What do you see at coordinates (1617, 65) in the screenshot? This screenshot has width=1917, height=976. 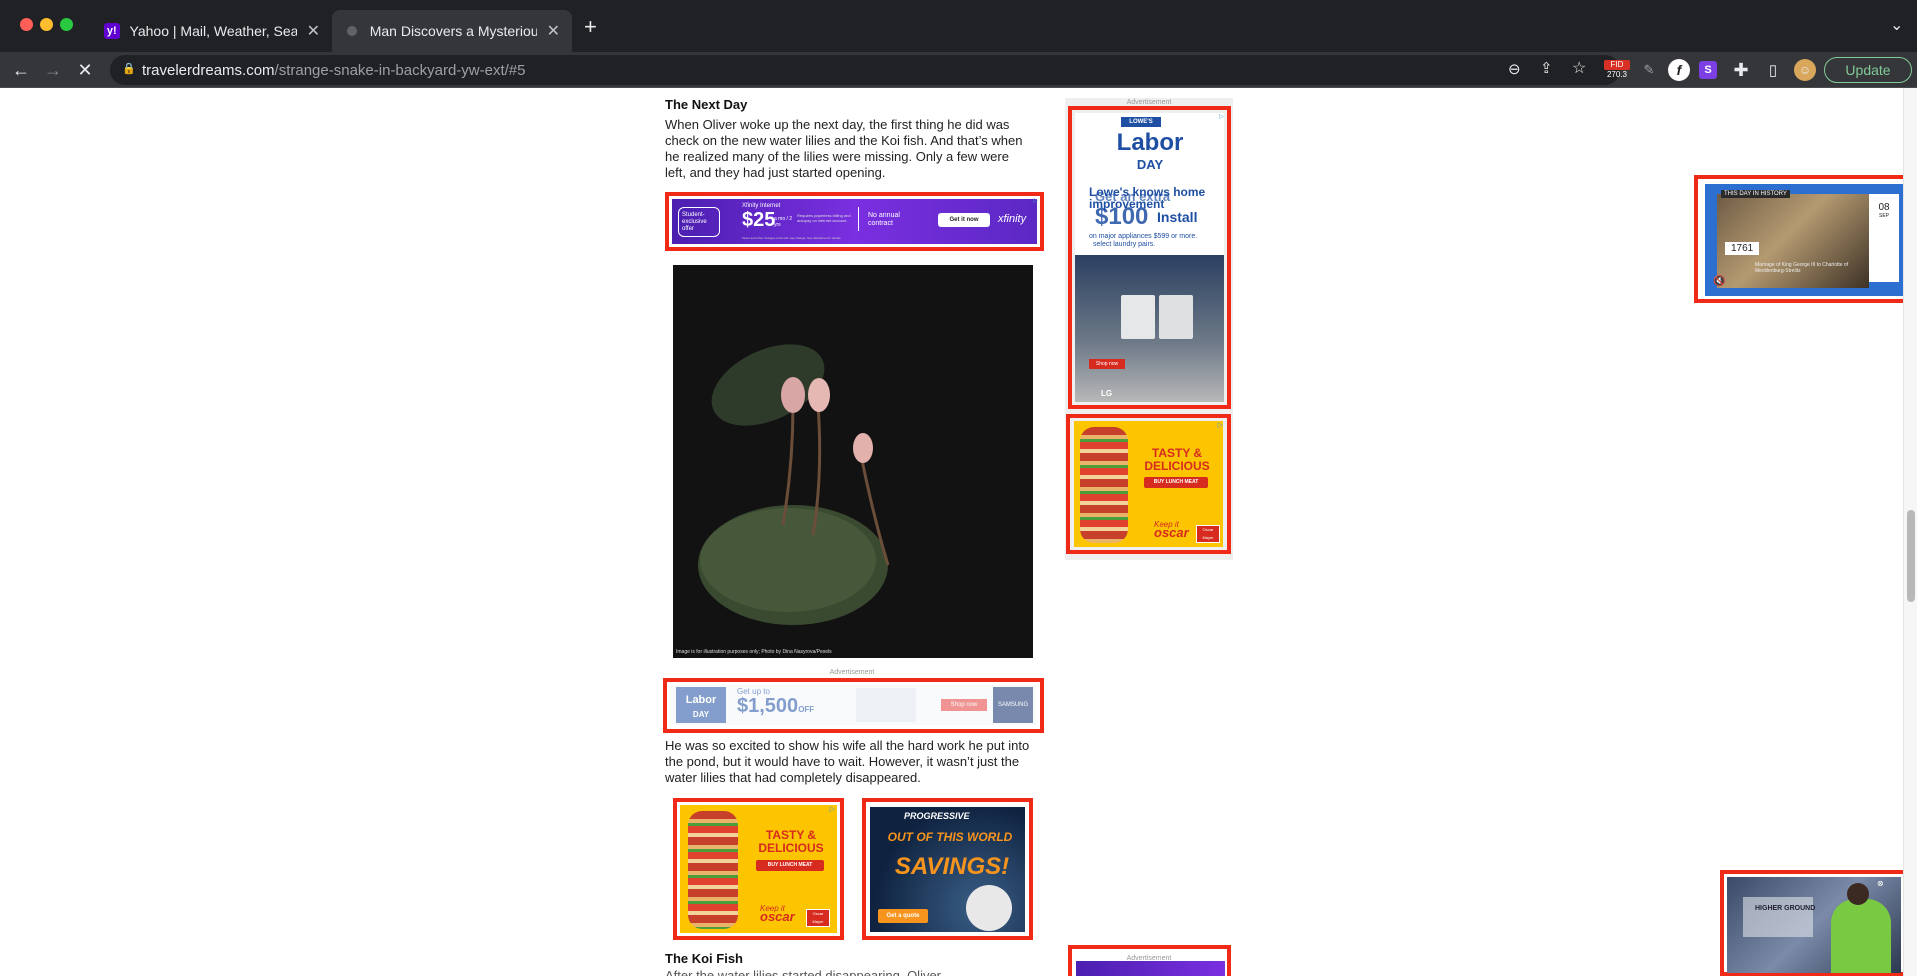 I see `fid-label: FID` at bounding box center [1617, 65].